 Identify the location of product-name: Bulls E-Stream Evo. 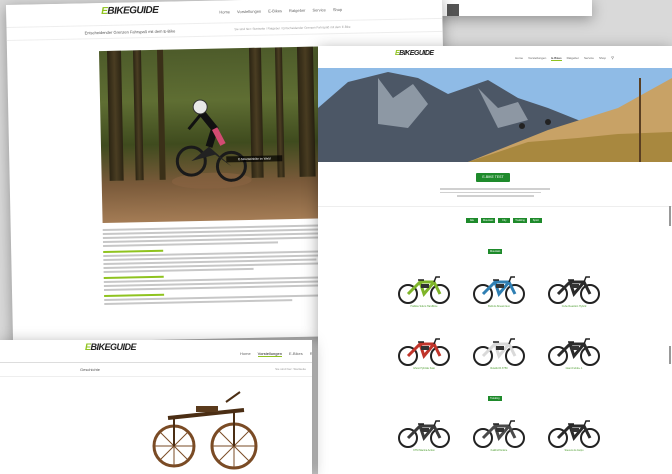
(499, 306).